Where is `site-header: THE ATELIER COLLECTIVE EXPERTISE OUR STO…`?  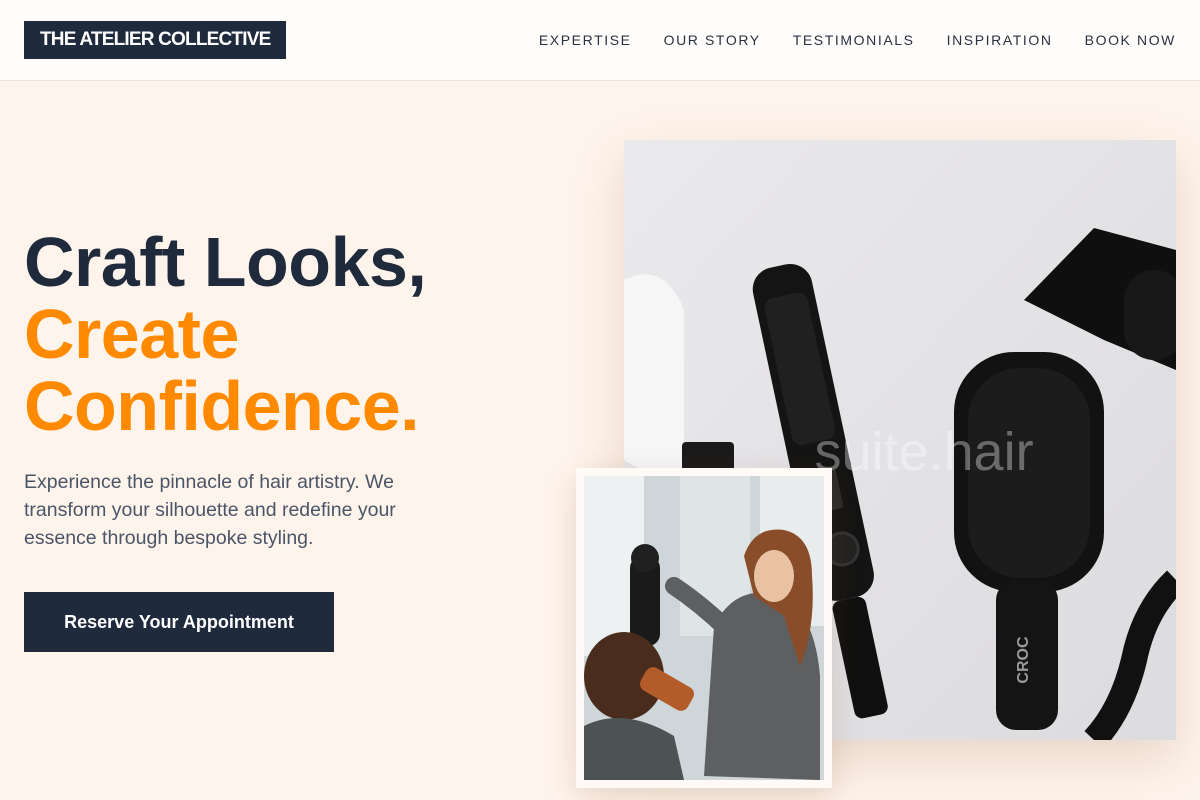
site-header: THE ATELIER COLLECTIVE EXPERTISE OUR STO… is located at coordinates (600, 40).